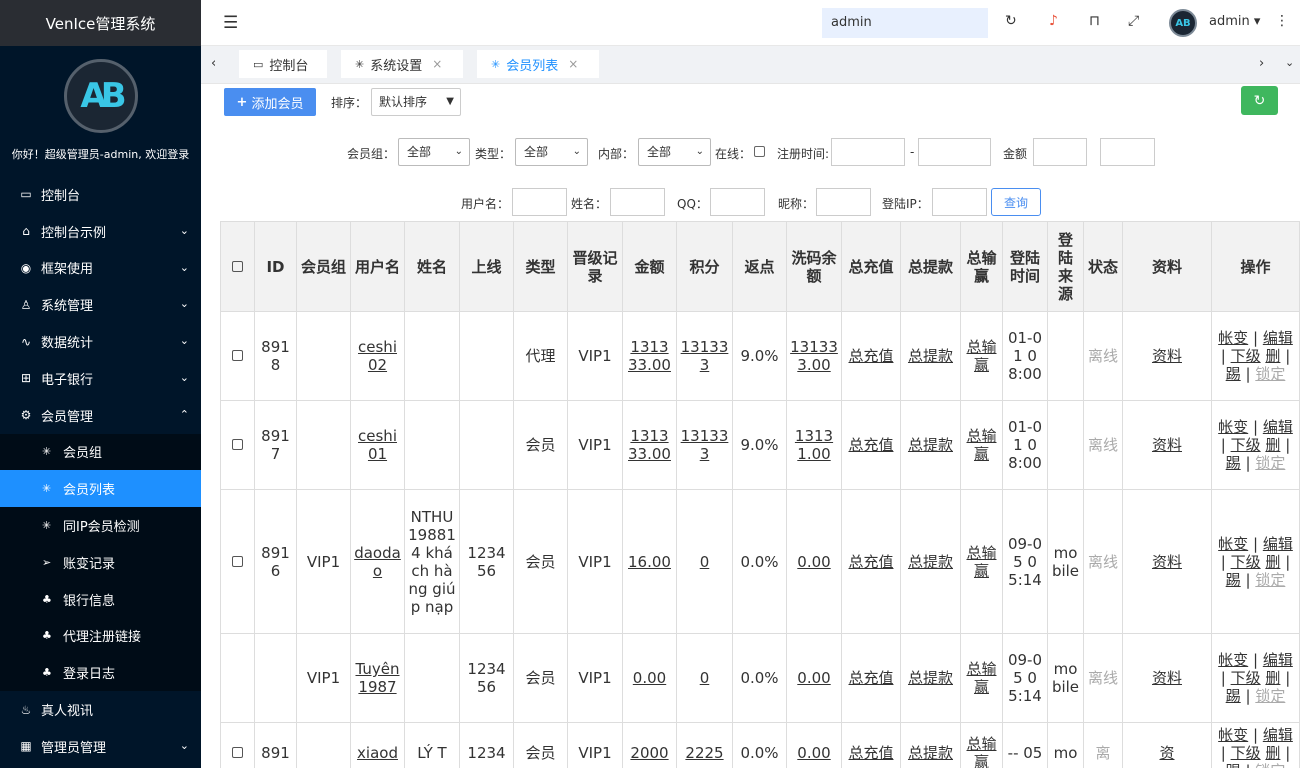 The height and width of the screenshot is (768, 1300). Describe the element at coordinates (213, 63) in the screenshot. I see `tab-scroll-left-icon: ‹` at that location.